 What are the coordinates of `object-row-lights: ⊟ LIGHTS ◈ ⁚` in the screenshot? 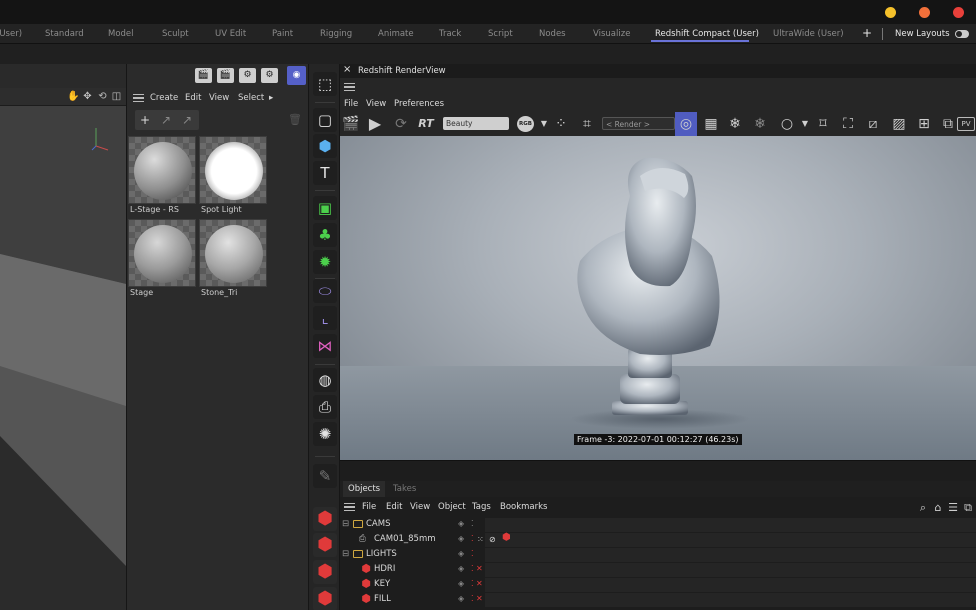 It's located at (412, 554).